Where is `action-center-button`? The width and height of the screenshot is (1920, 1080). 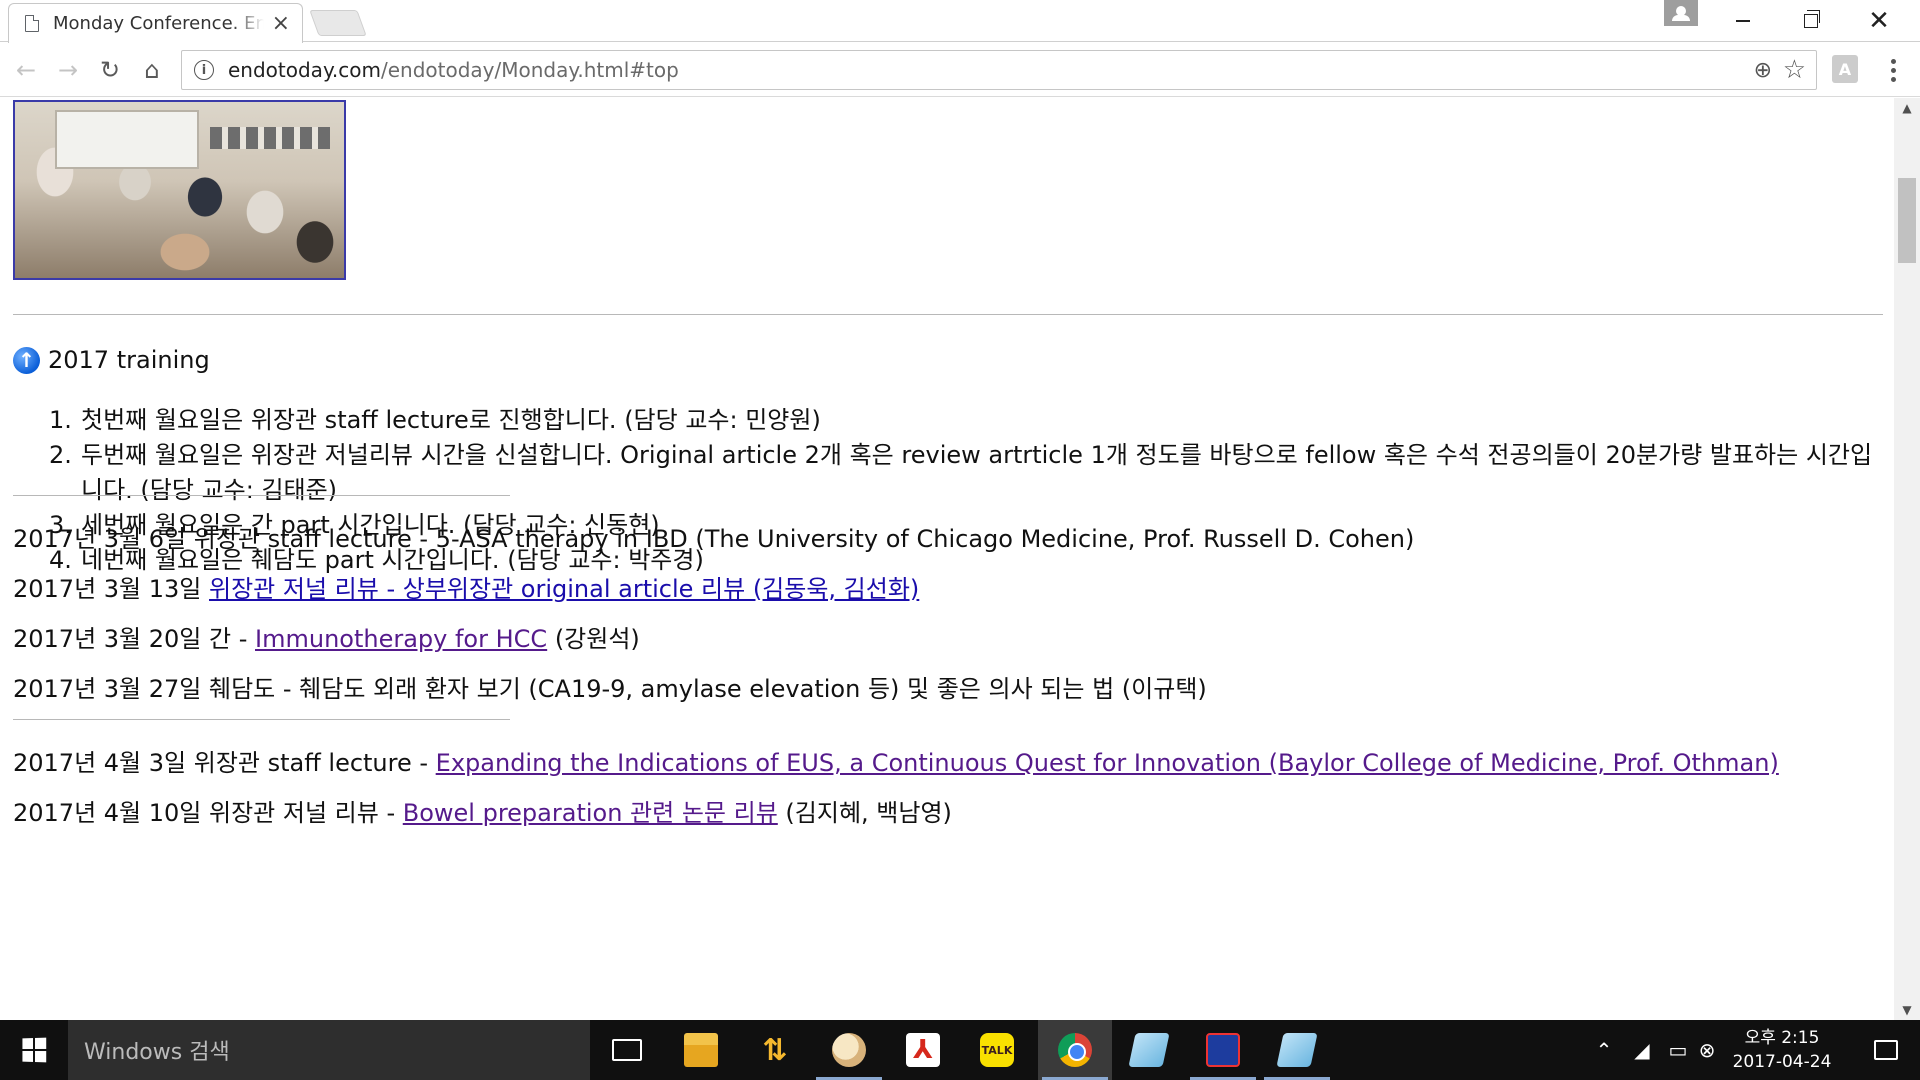 action-center-button is located at coordinates (1886, 1050).